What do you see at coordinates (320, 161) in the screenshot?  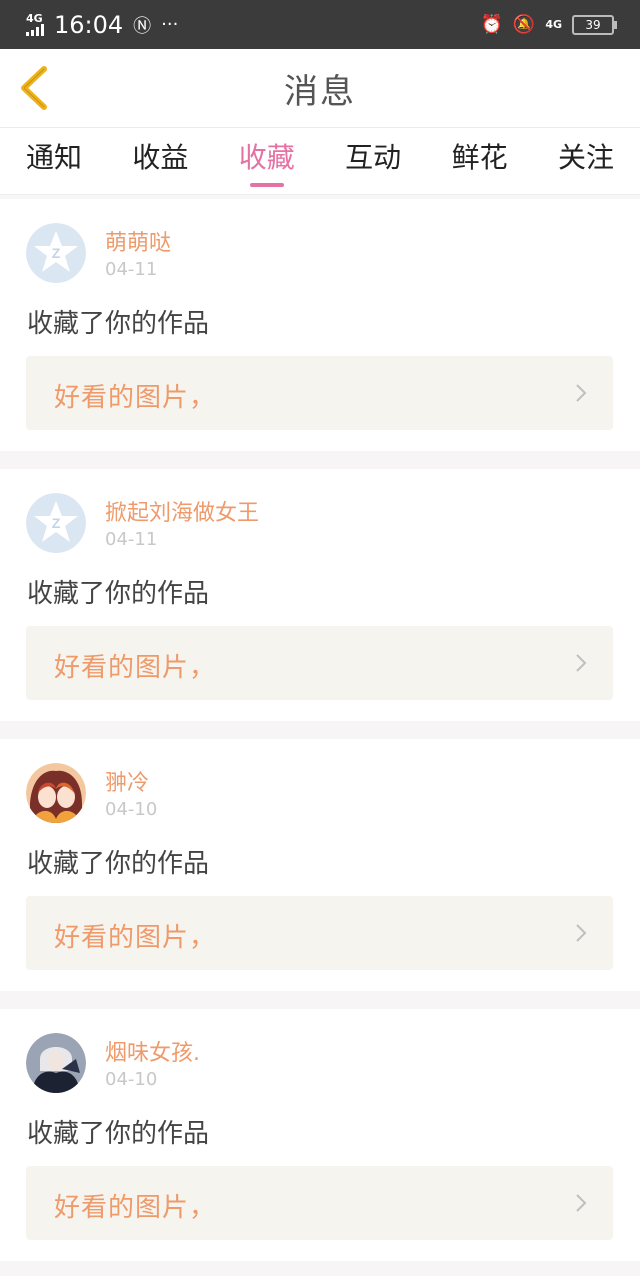 I see `tab-bar: 通知 收益 收藏 互动 鲜花 关注` at bounding box center [320, 161].